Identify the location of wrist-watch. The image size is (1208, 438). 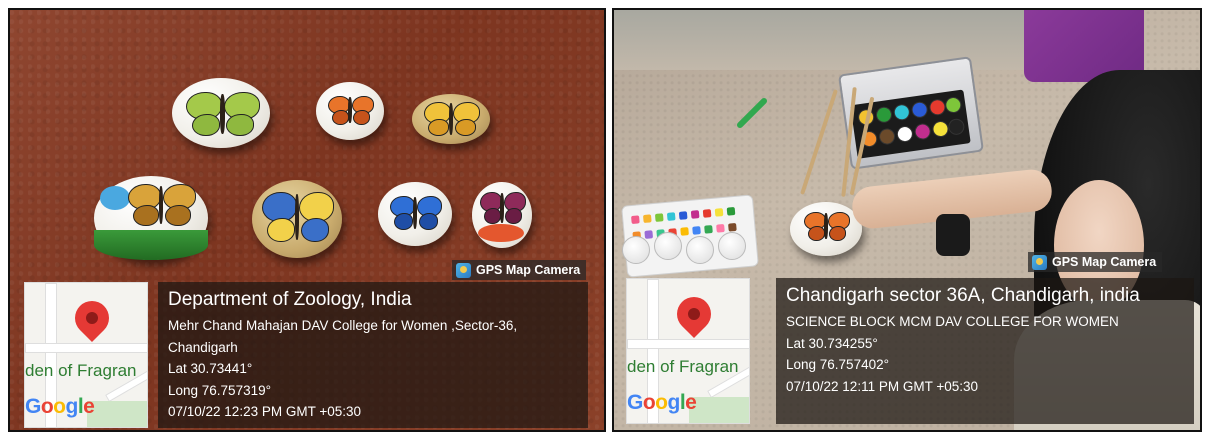
(953, 235).